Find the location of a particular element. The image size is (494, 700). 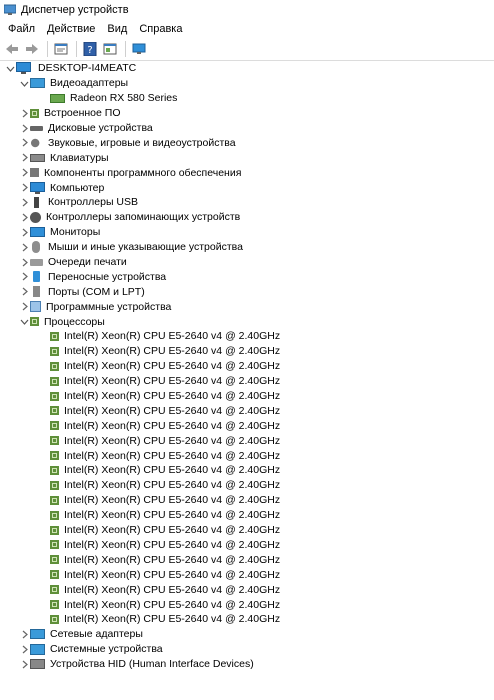

computer-icon is located at coordinates (37, 187).